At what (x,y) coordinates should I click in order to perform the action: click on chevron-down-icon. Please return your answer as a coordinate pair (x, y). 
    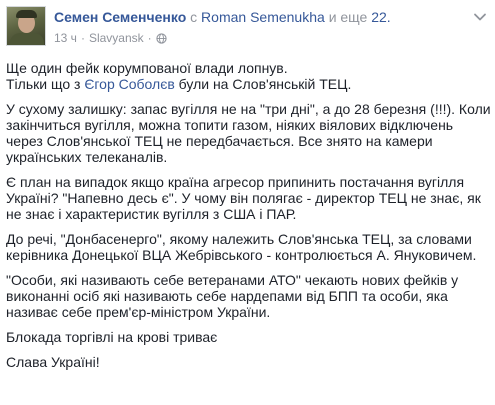
    Looking at the image, I should click on (480, 17).